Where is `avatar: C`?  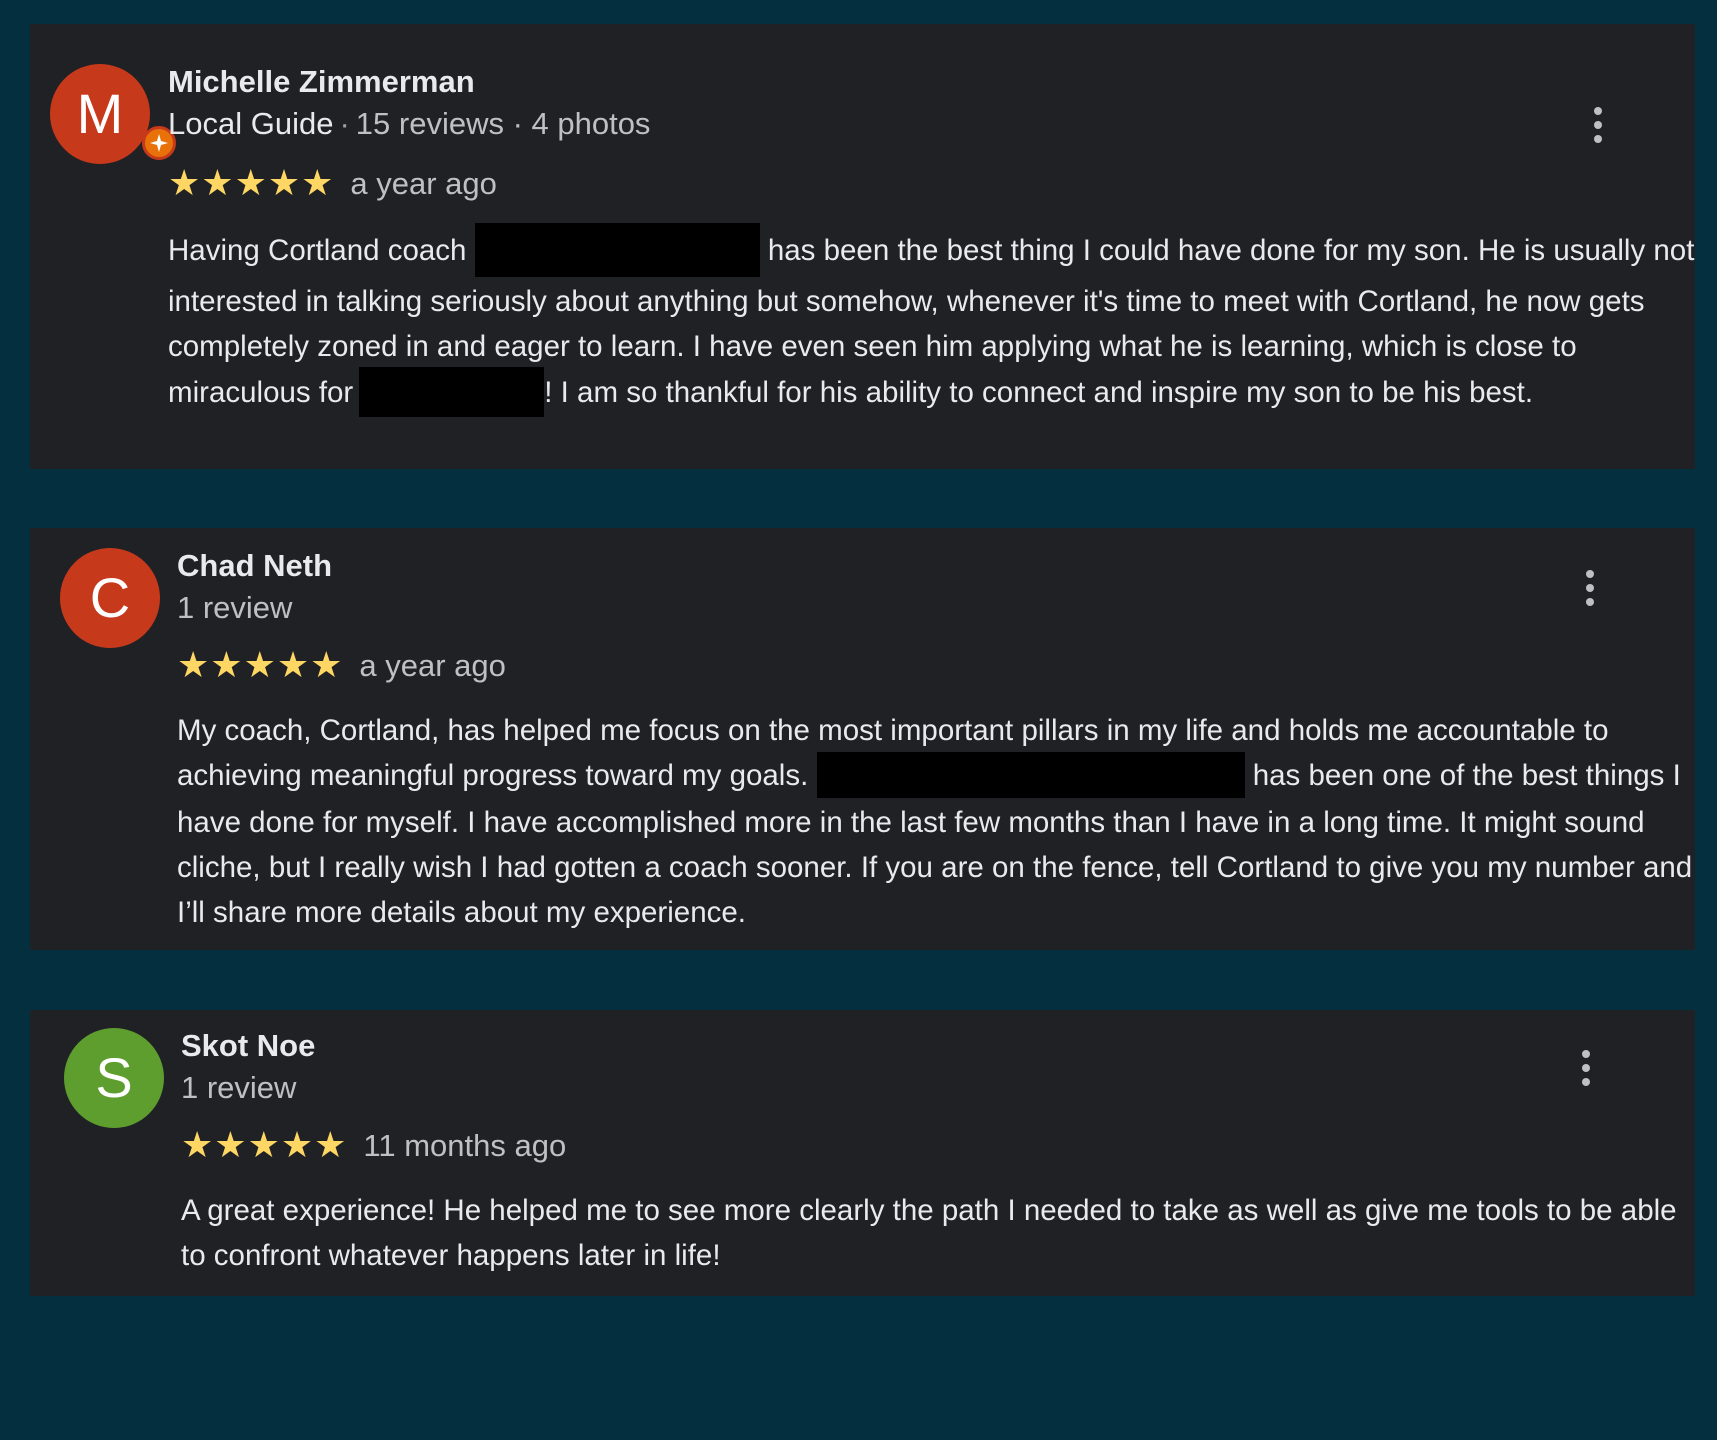
avatar: C is located at coordinates (110, 598).